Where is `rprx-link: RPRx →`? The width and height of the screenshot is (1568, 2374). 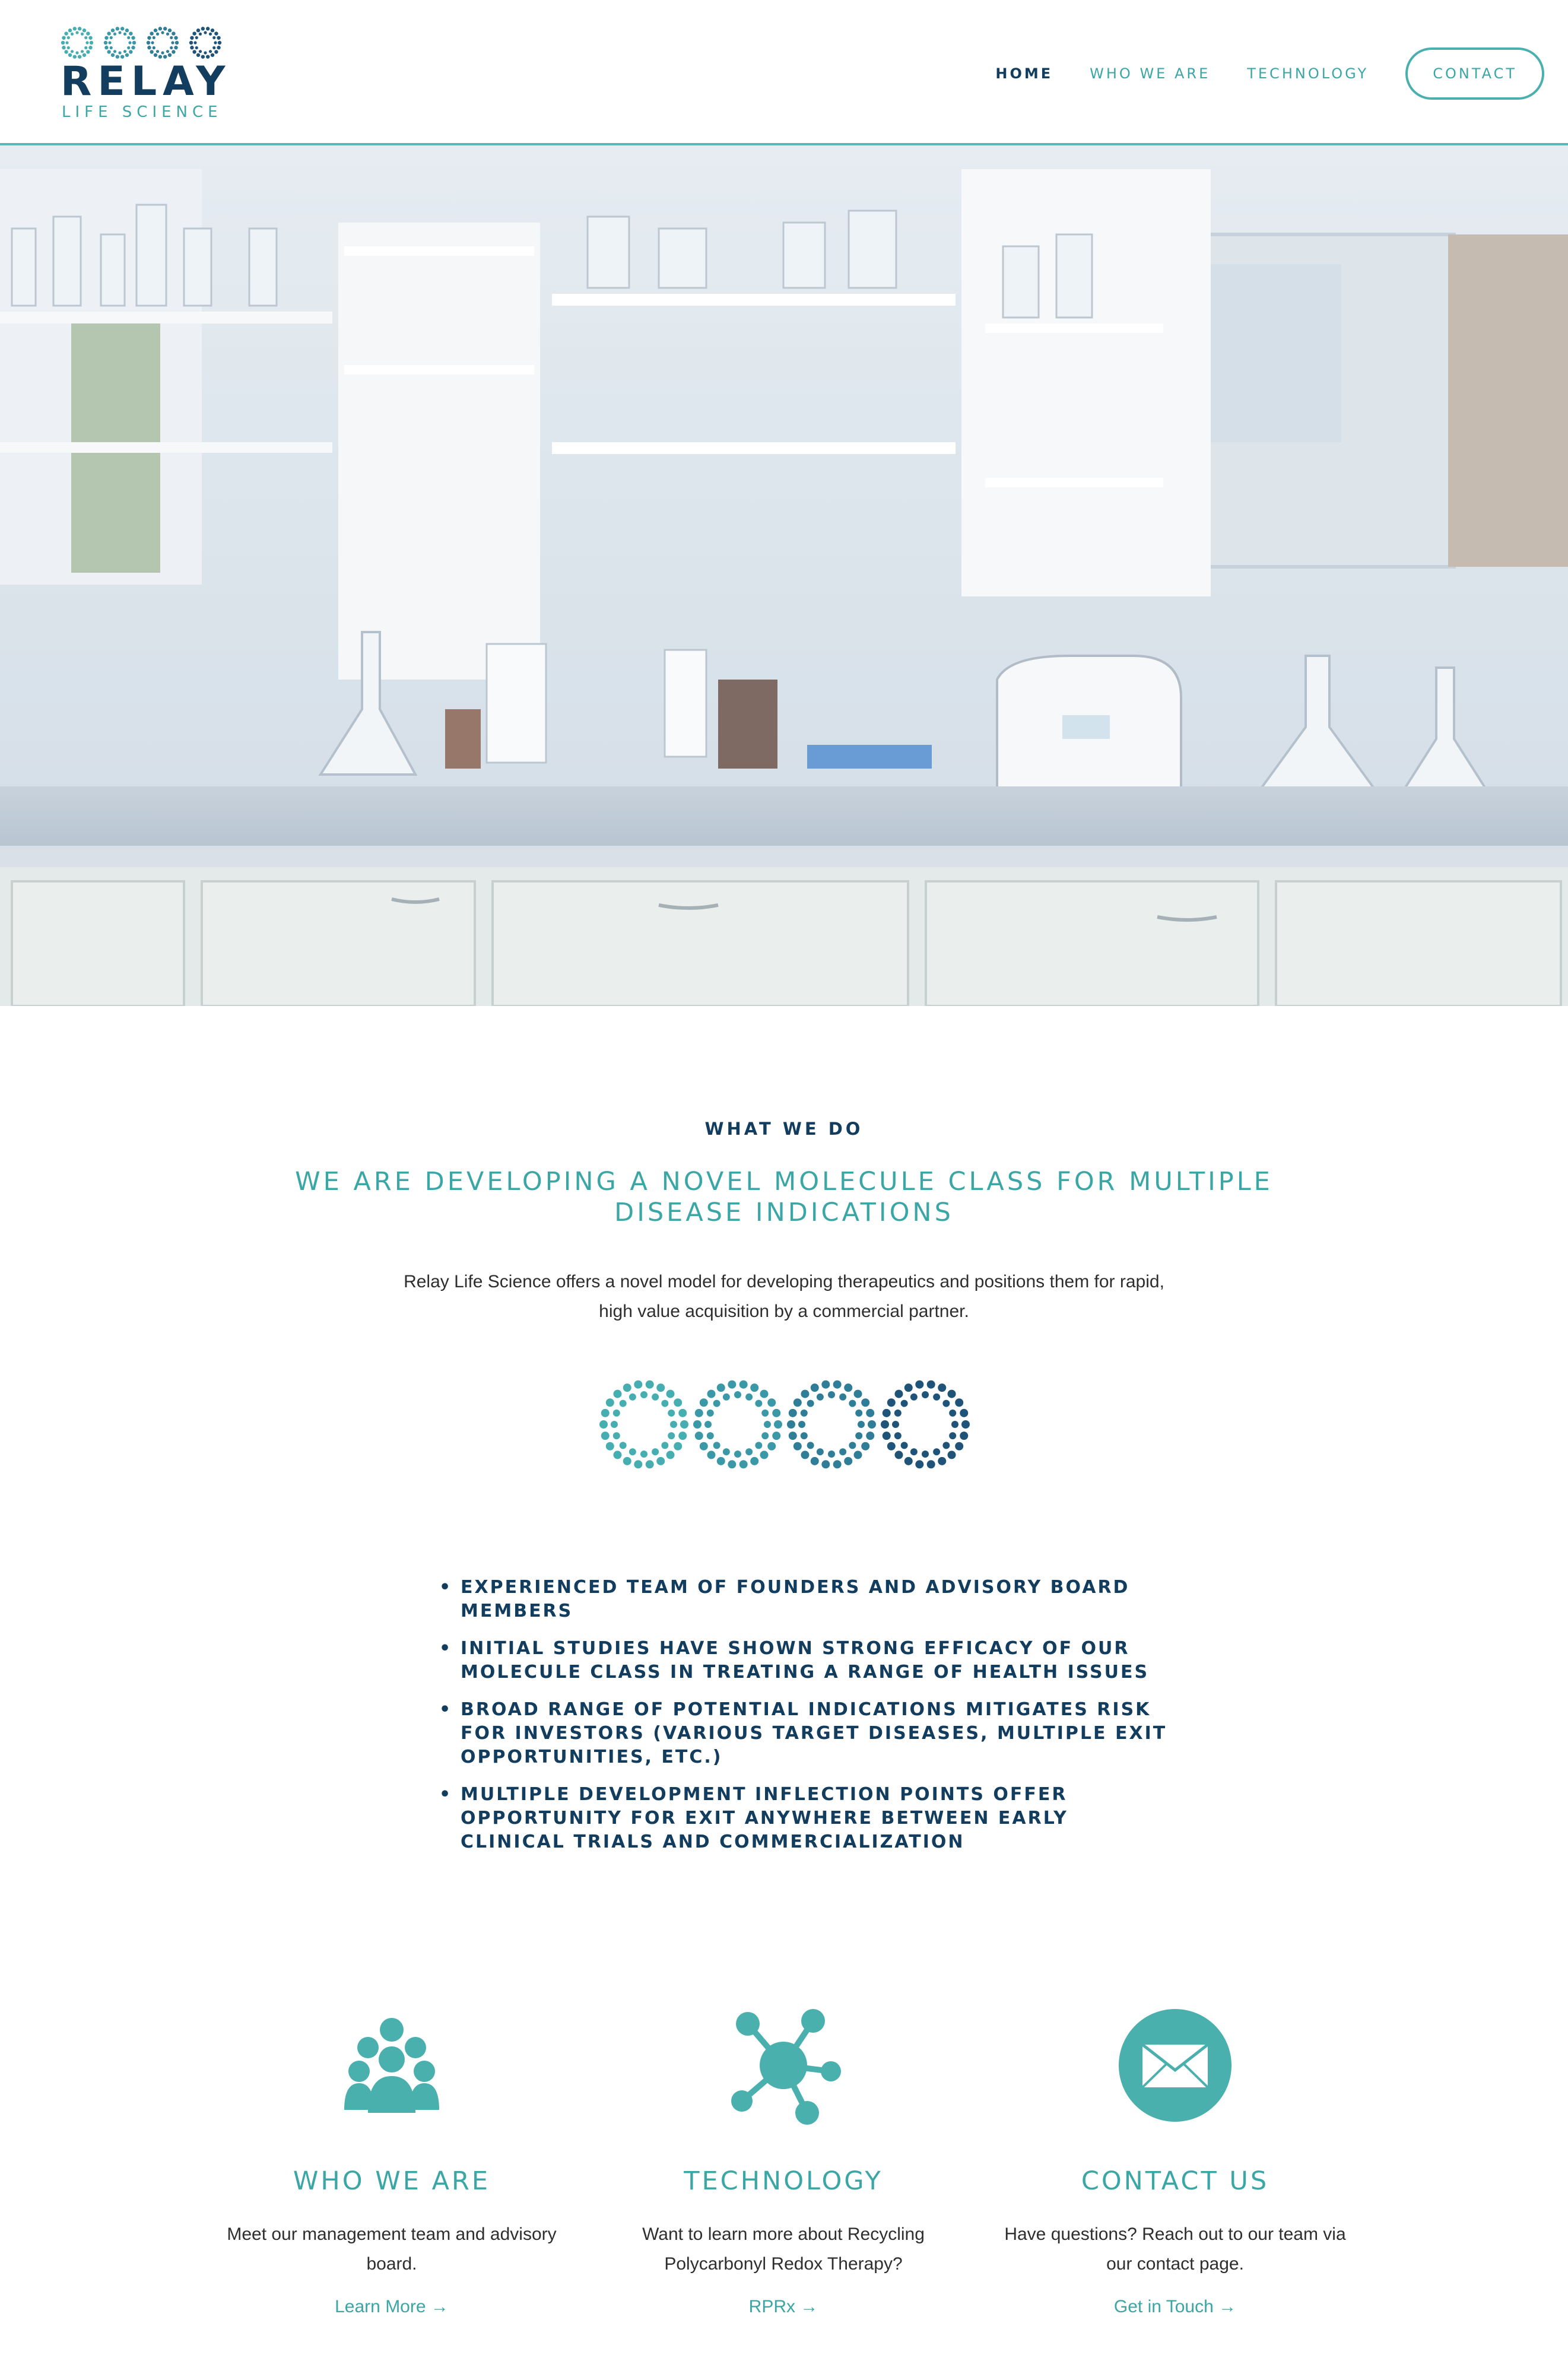
rprx-link: RPRx → is located at coordinates (783, 2307).